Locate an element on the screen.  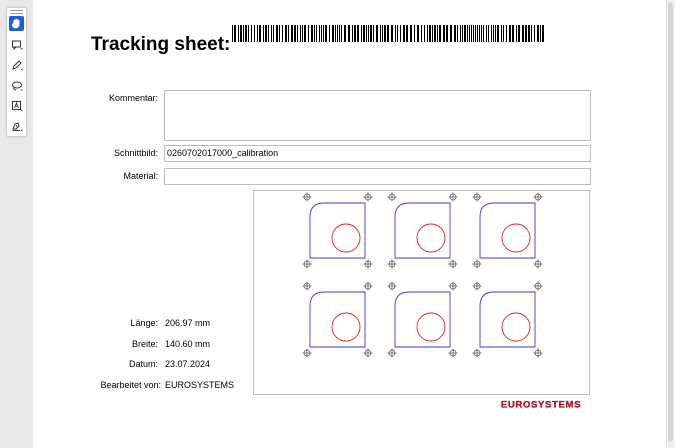
barcode is located at coordinates (388, 33).